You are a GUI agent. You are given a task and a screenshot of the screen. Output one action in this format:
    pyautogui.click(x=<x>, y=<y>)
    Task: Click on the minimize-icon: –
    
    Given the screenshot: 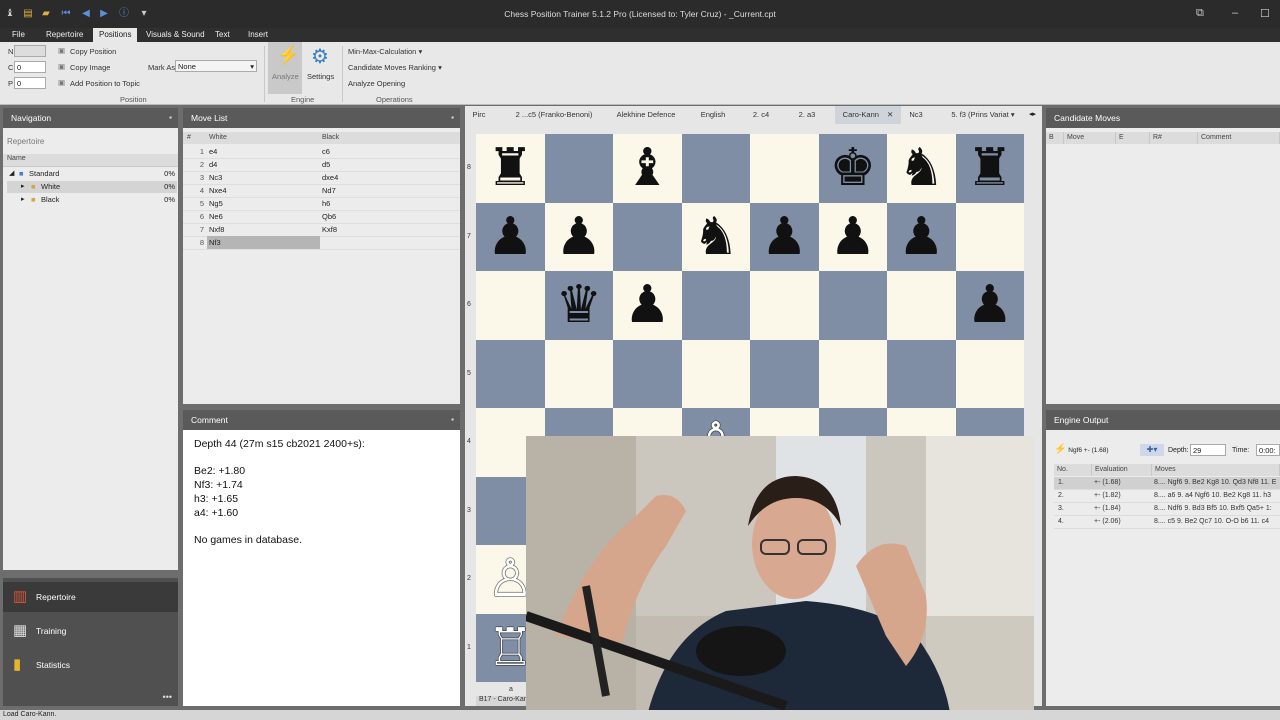 What is the action you would take?
    pyautogui.click(x=1235, y=13)
    